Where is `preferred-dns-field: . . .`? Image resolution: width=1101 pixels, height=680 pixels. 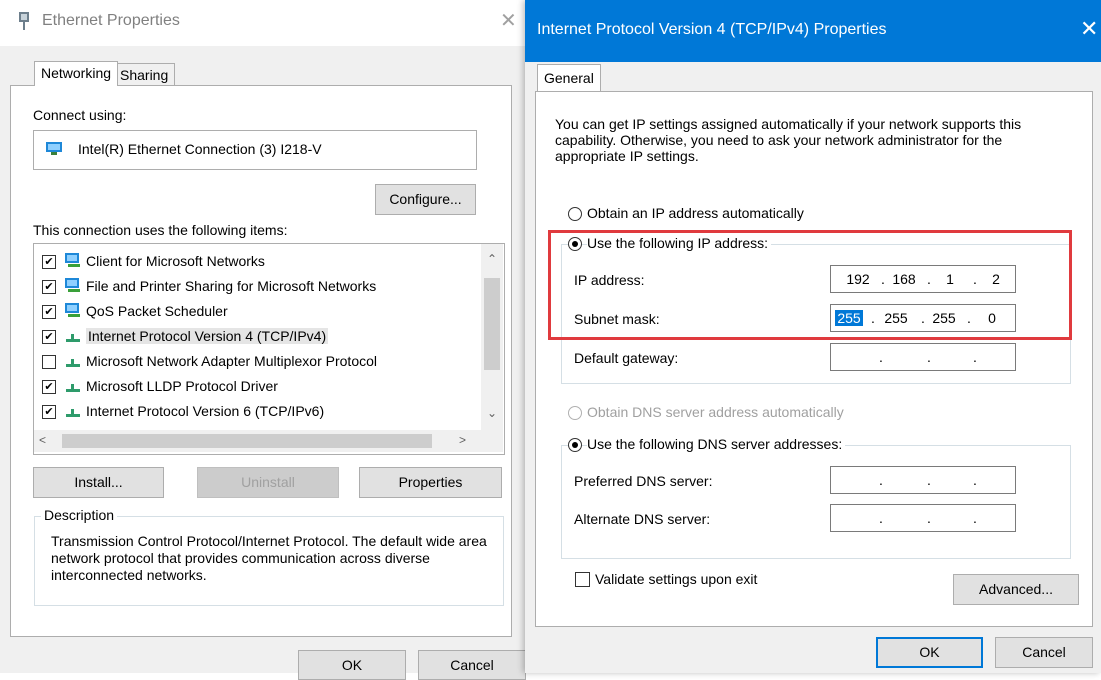 preferred-dns-field: . . . is located at coordinates (923, 480).